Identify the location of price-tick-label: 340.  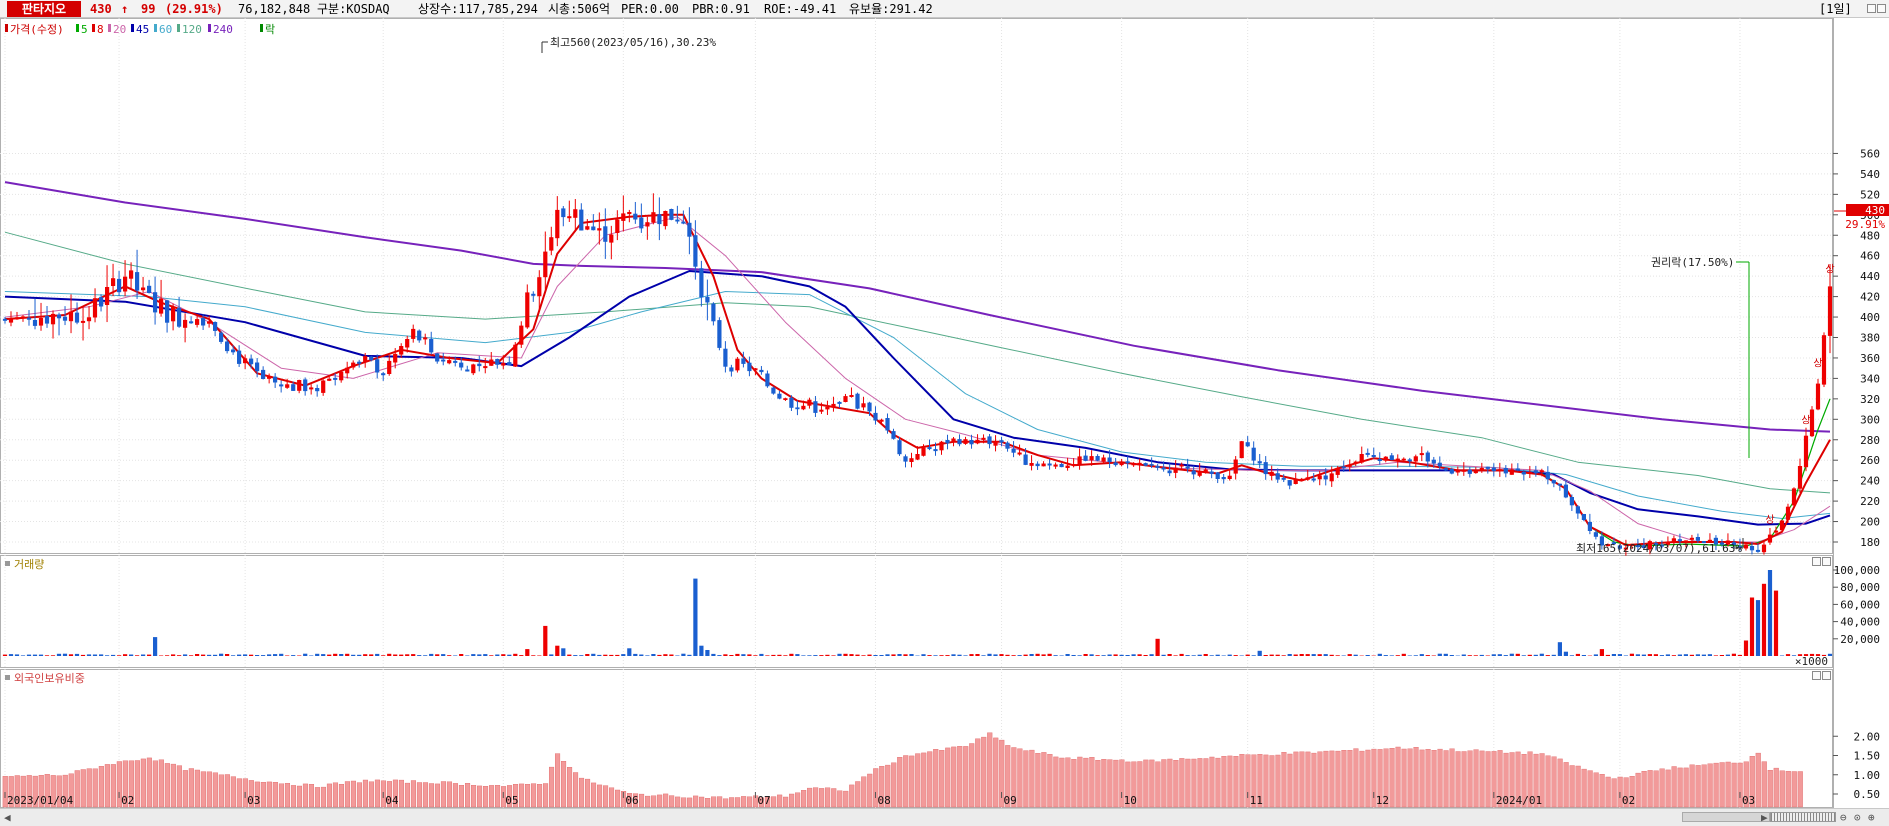
(1870, 378).